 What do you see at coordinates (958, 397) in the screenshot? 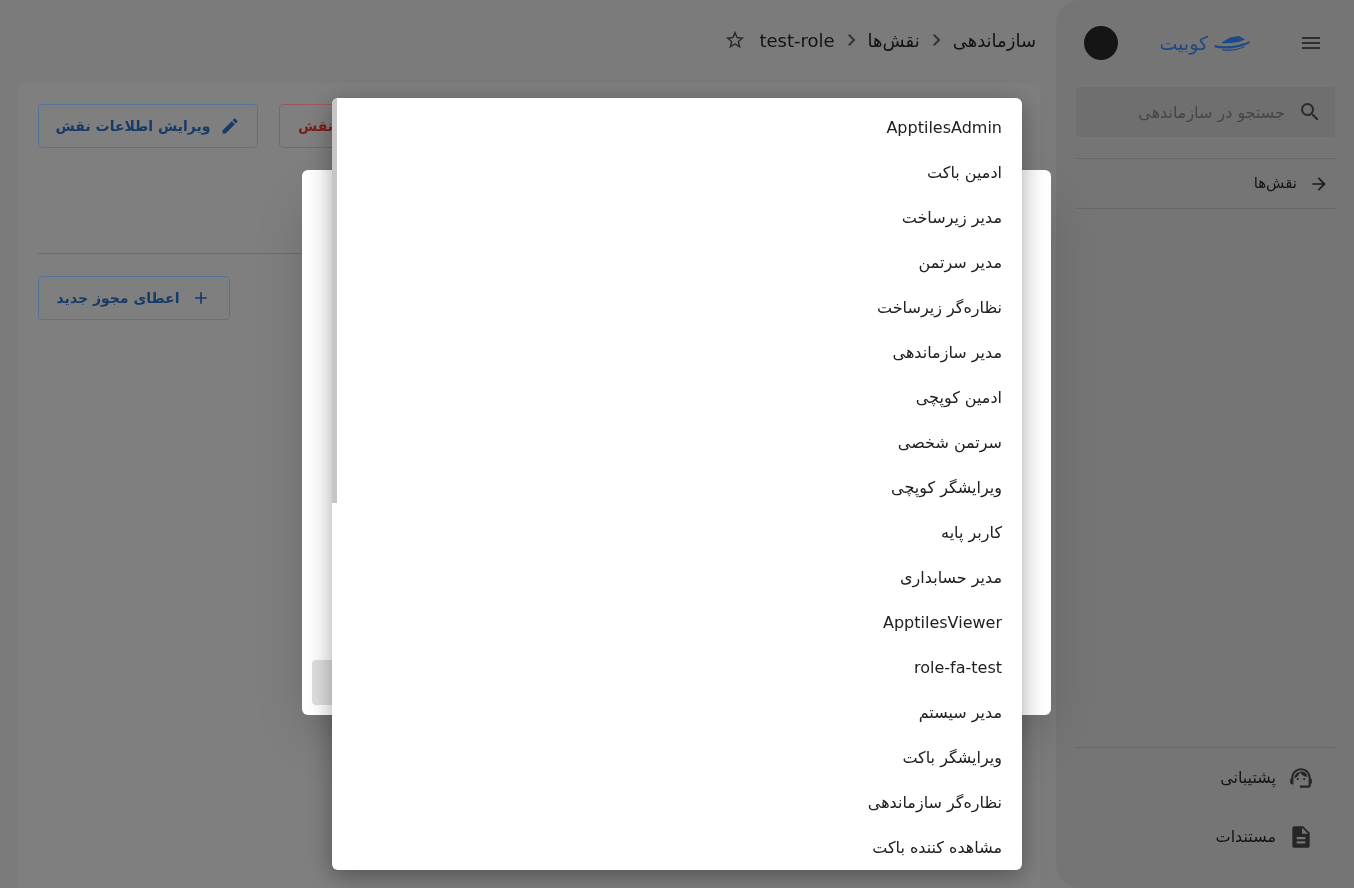
I see `dropdown-option: ادمین کوپچی` at bounding box center [958, 397].